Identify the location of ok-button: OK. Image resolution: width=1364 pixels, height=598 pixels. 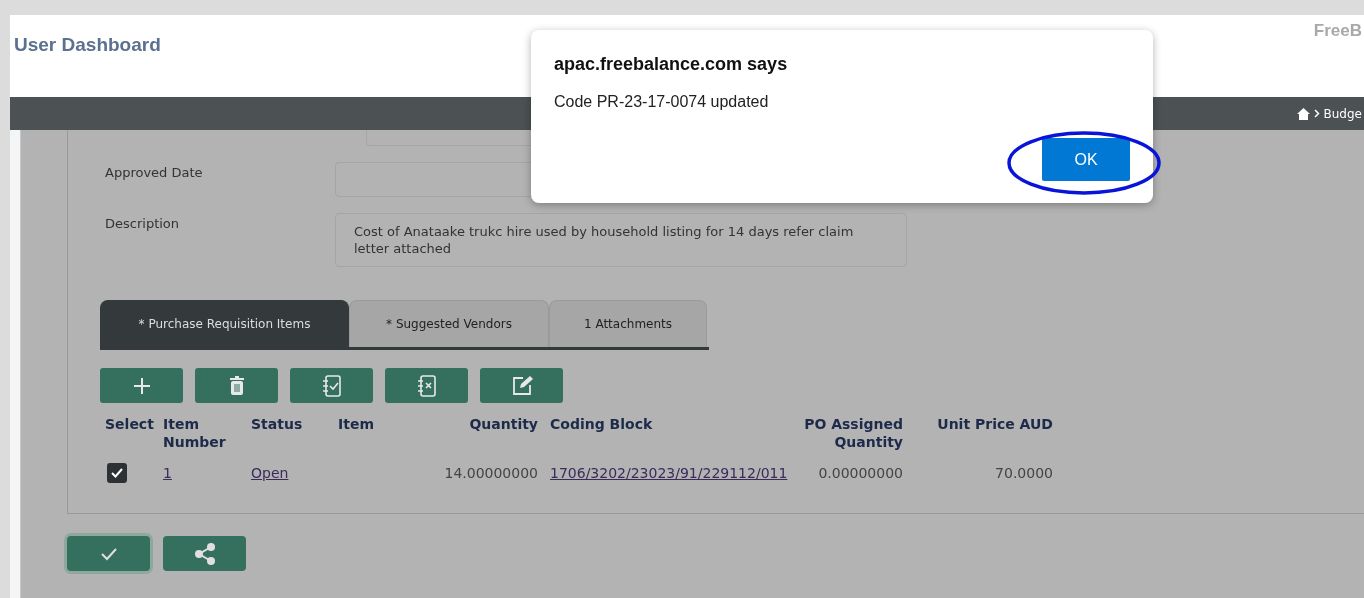
(1086, 159).